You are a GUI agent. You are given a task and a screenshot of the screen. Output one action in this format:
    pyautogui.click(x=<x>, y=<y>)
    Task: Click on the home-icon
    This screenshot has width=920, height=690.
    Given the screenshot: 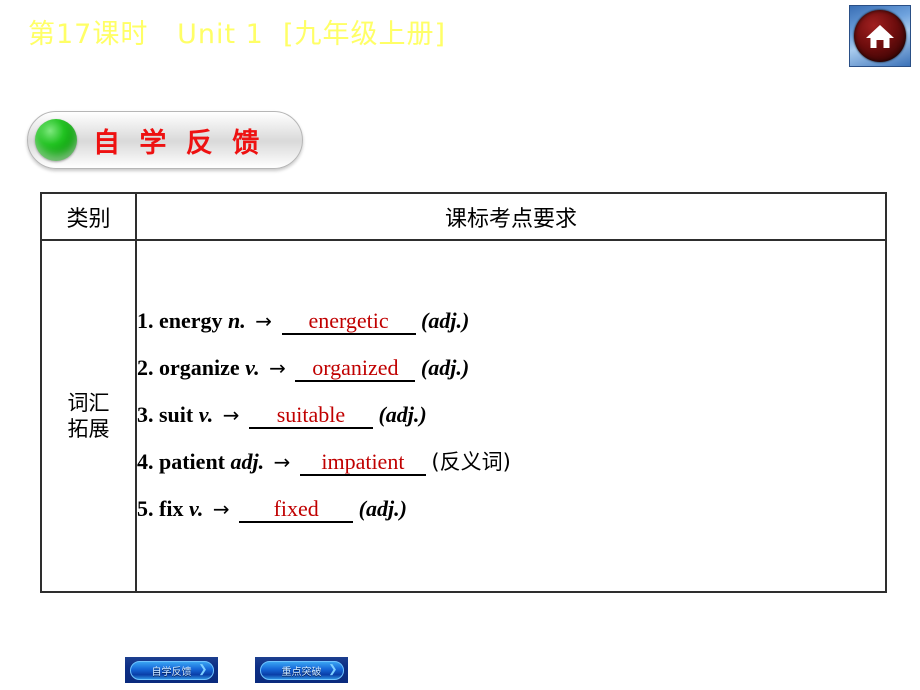 What is the action you would take?
    pyautogui.click(x=880, y=36)
    